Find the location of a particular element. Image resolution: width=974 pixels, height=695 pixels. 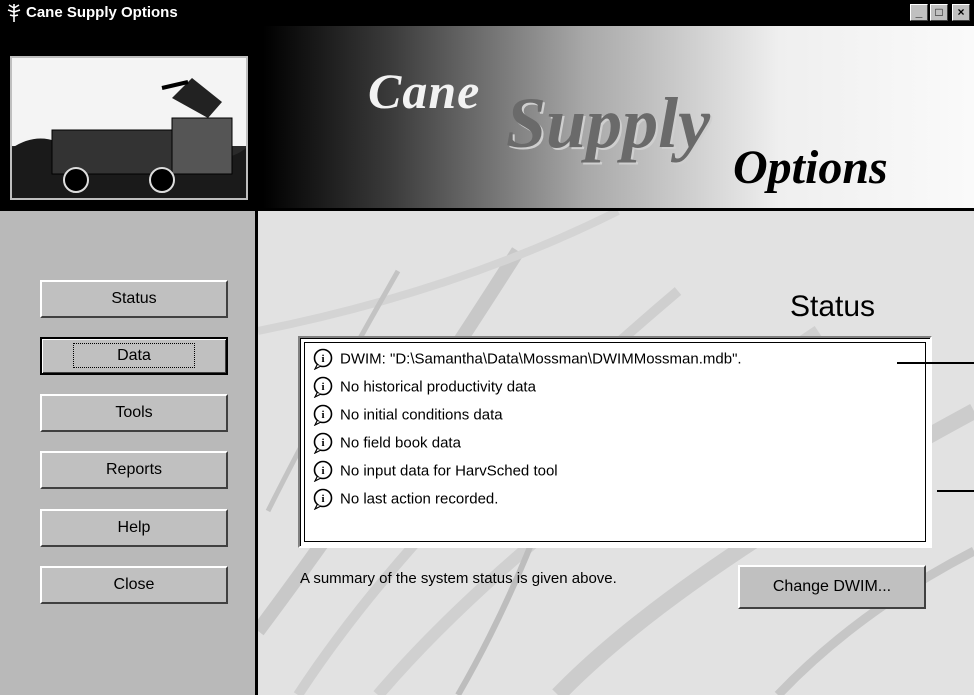

status-item-text: No input data for HarvSched tool is located at coordinates (449, 471).